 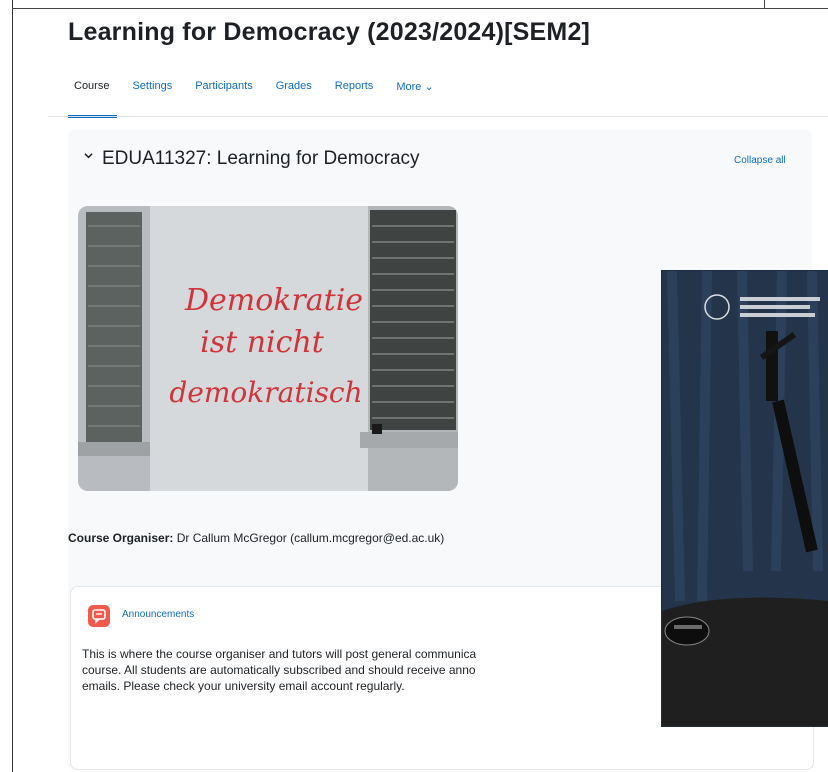 I want to click on tab-grades: Grades, so click(x=294, y=98).